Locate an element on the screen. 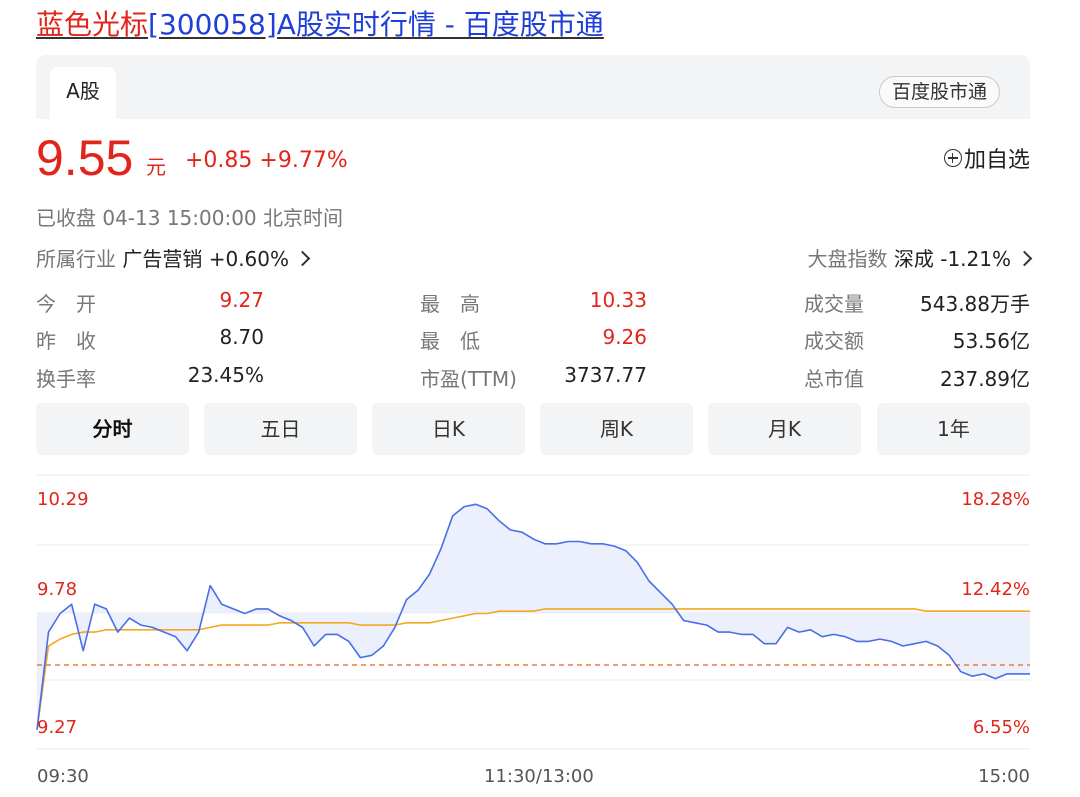 This screenshot has height=797, width=1080. y-tick-right-mid: 12.42% is located at coordinates (995, 589).